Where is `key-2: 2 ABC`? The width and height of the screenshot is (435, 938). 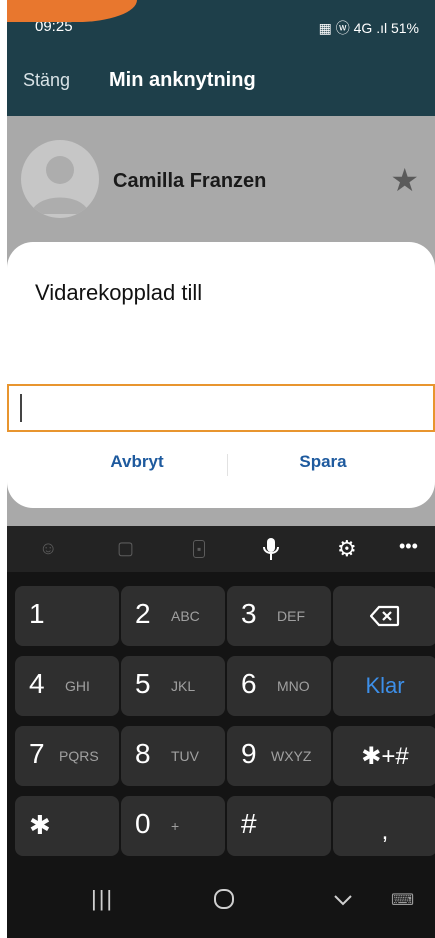
key-2: 2 ABC is located at coordinates (173, 616).